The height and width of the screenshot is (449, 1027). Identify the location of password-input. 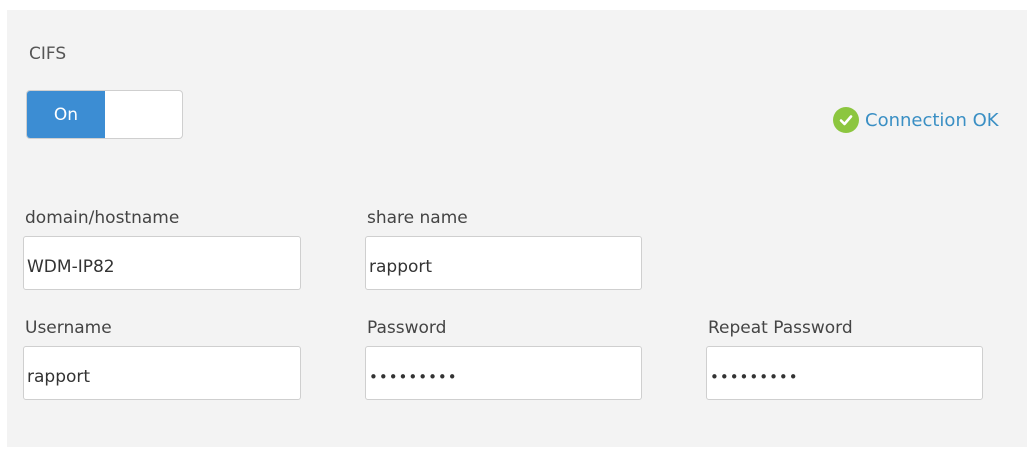
(503, 373).